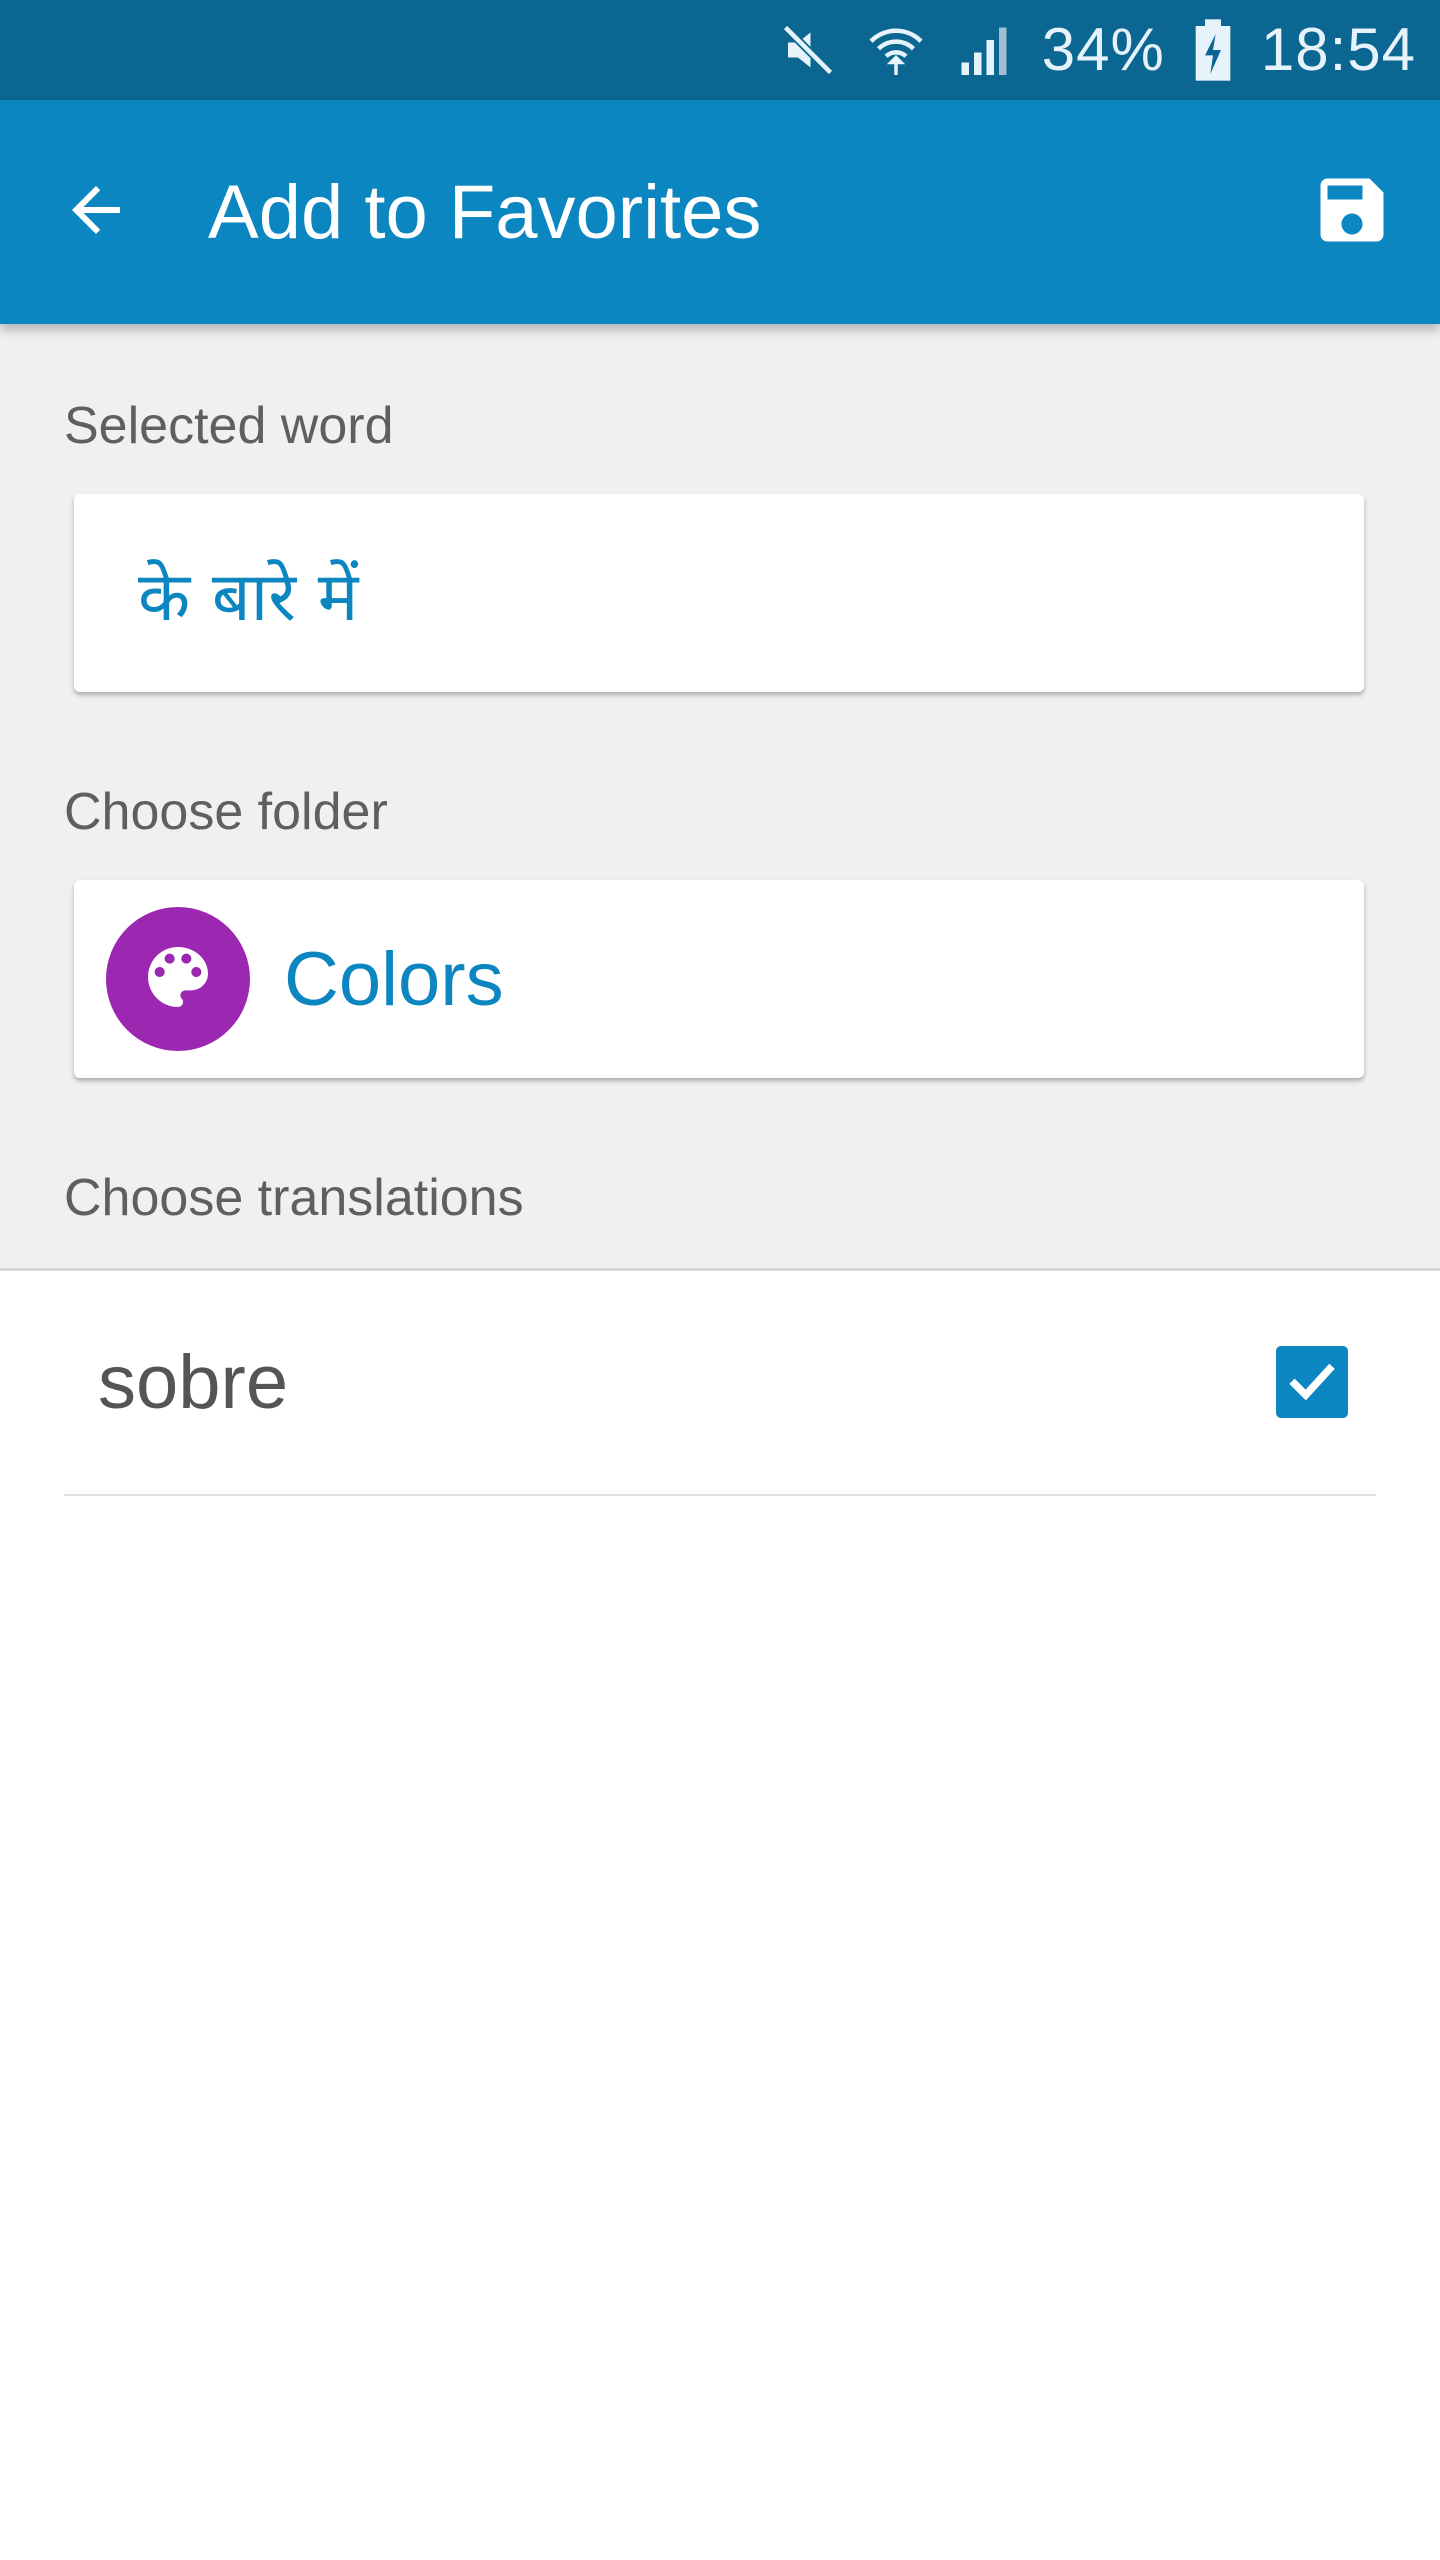  Describe the element at coordinates (485, 212) in the screenshot. I see `page-title: Add to Favorites` at that location.